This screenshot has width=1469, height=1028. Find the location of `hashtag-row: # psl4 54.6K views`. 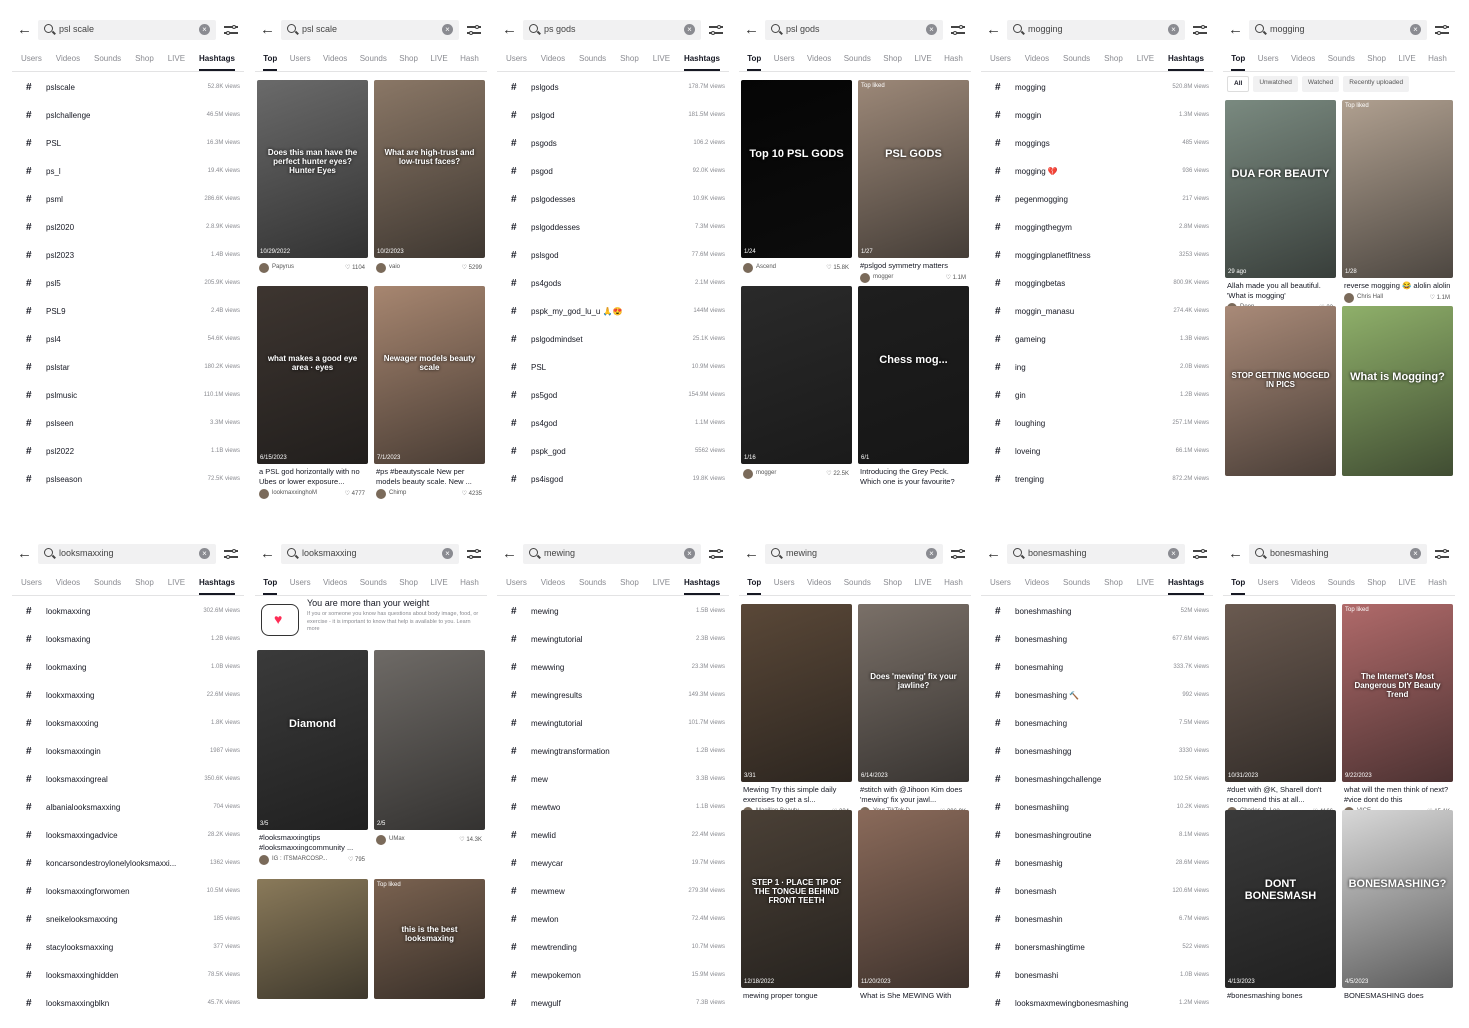

hashtag-row: # psl4 54.6K views is located at coordinates (128, 340).